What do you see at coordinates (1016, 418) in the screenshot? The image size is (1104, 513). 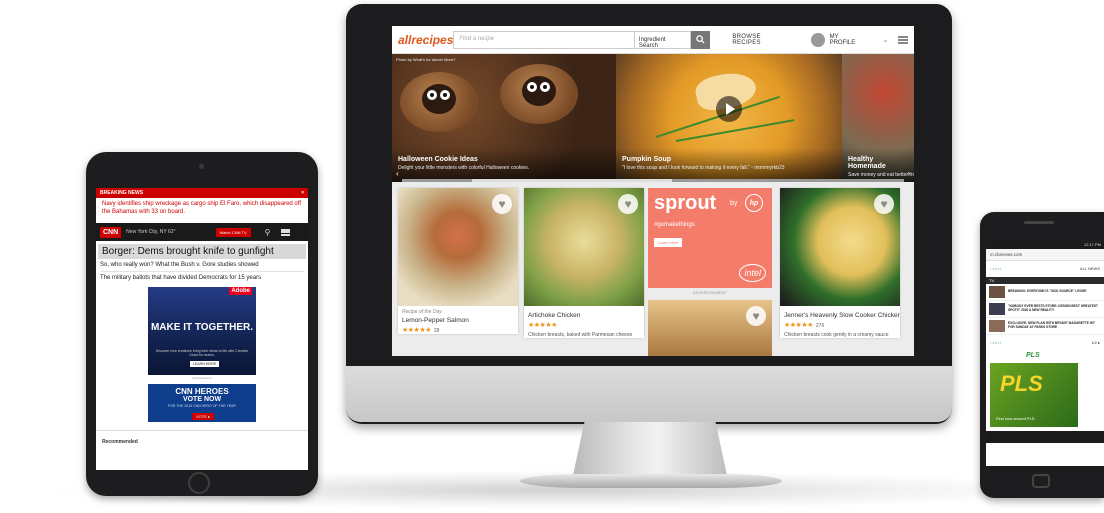 I see `ad-text: Find now around PLS.` at bounding box center [1016, 418].